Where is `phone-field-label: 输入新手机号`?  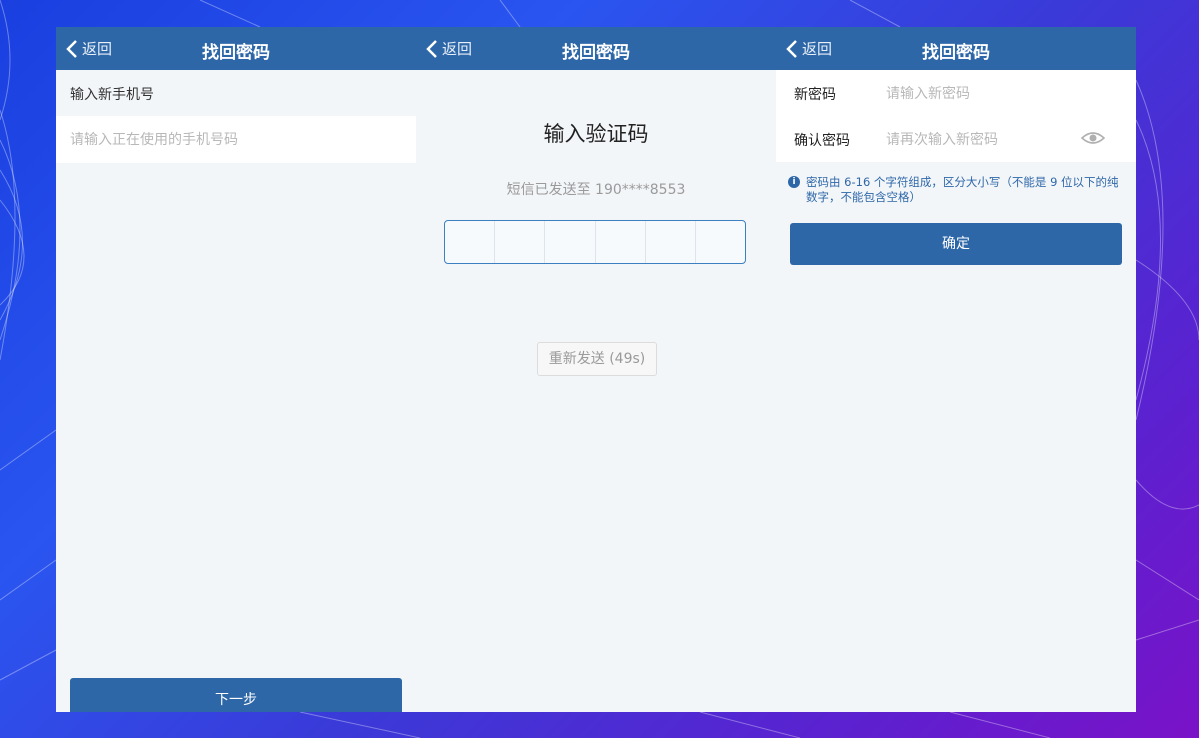 phone-field-label: 输入新手机号 is located at coordinates (112, 95).